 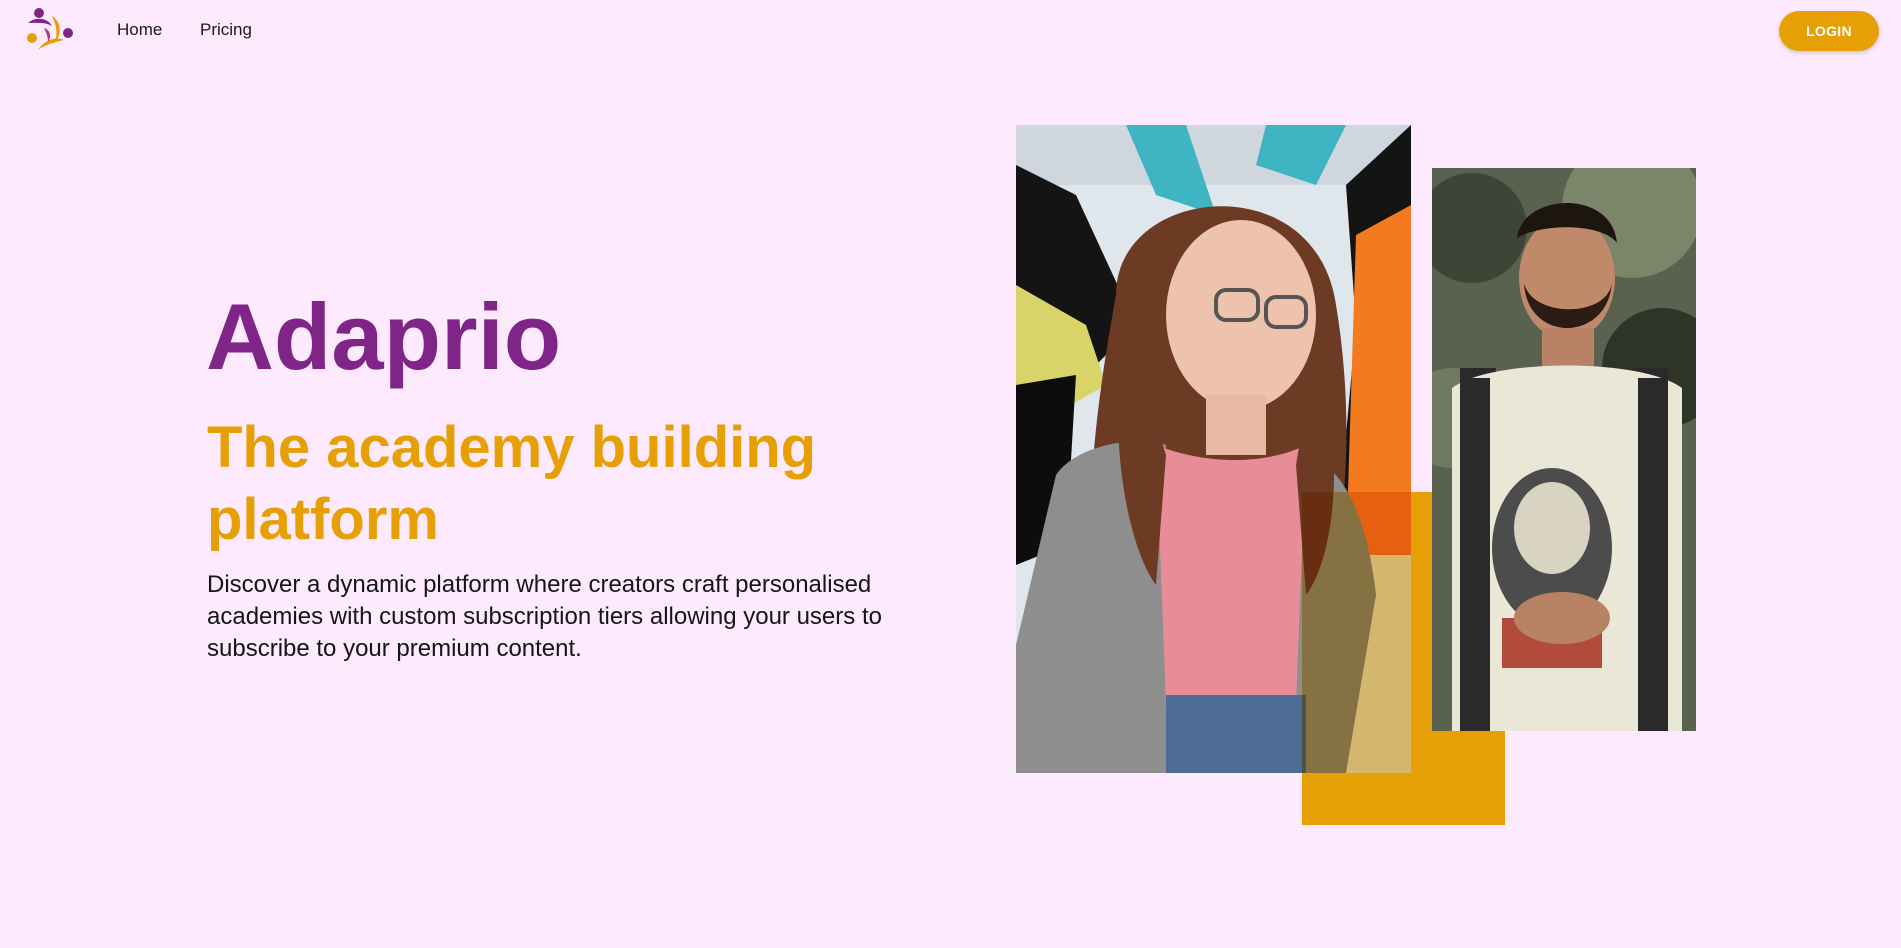 I want to click on accent-overlay, so click(x=1356, y=632).